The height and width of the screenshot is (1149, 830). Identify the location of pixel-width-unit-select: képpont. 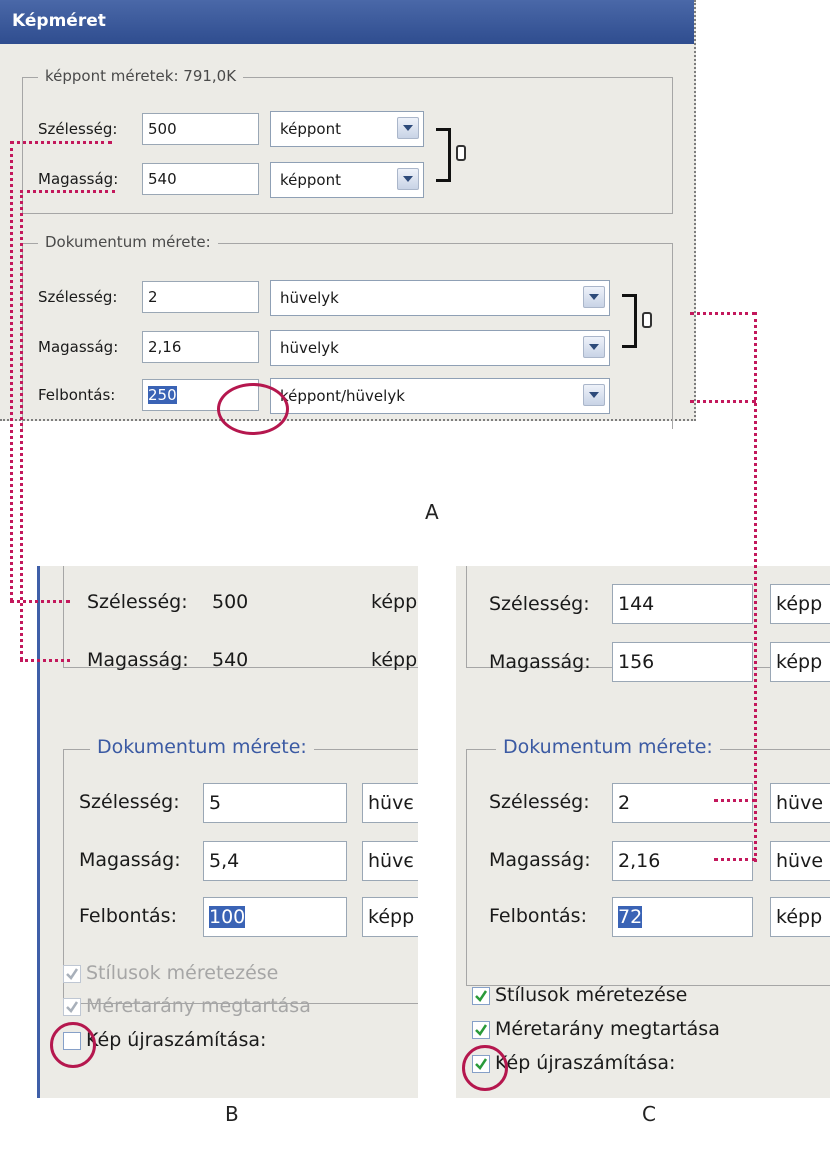
(347, 129).